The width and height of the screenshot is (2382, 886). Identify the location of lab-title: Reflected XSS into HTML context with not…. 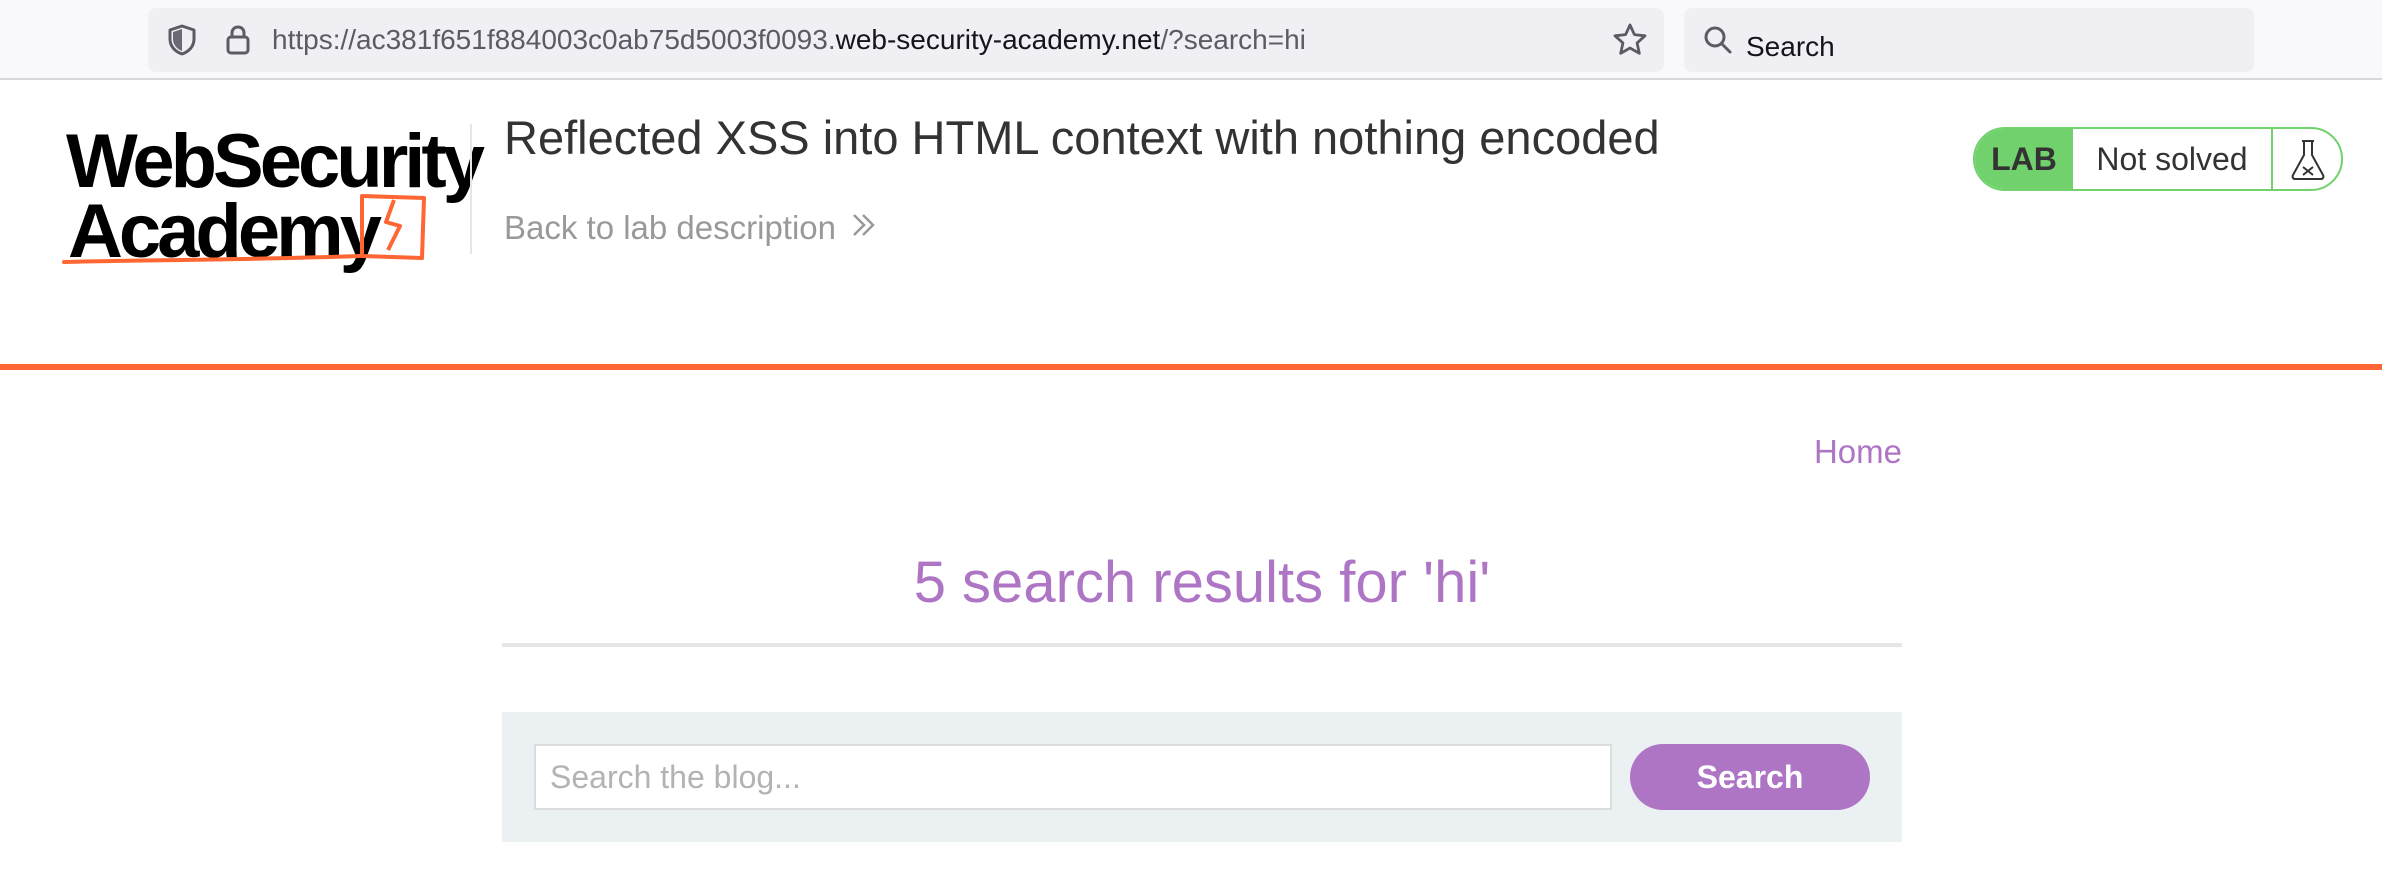
(1082, 137).